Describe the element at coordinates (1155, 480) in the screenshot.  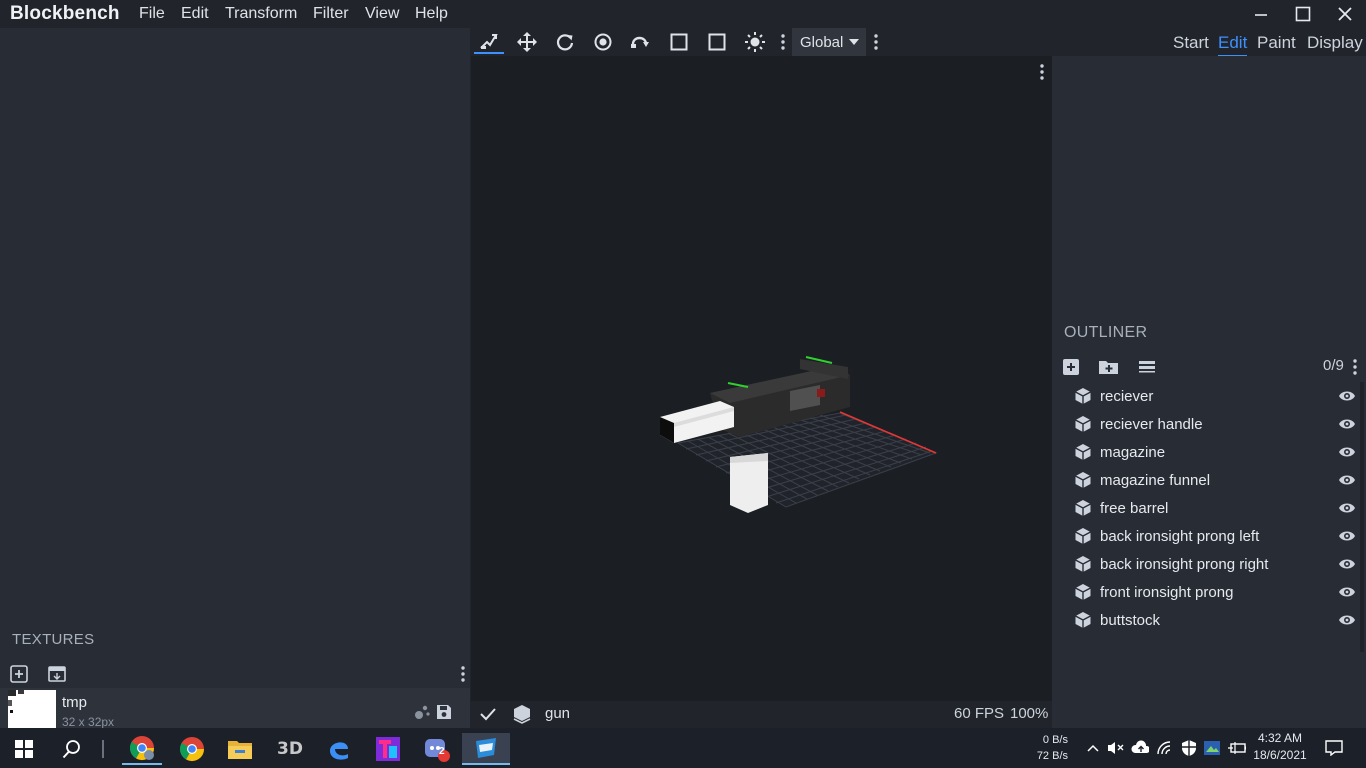
I see `outliner-item-label: magazine funnel` at that location.